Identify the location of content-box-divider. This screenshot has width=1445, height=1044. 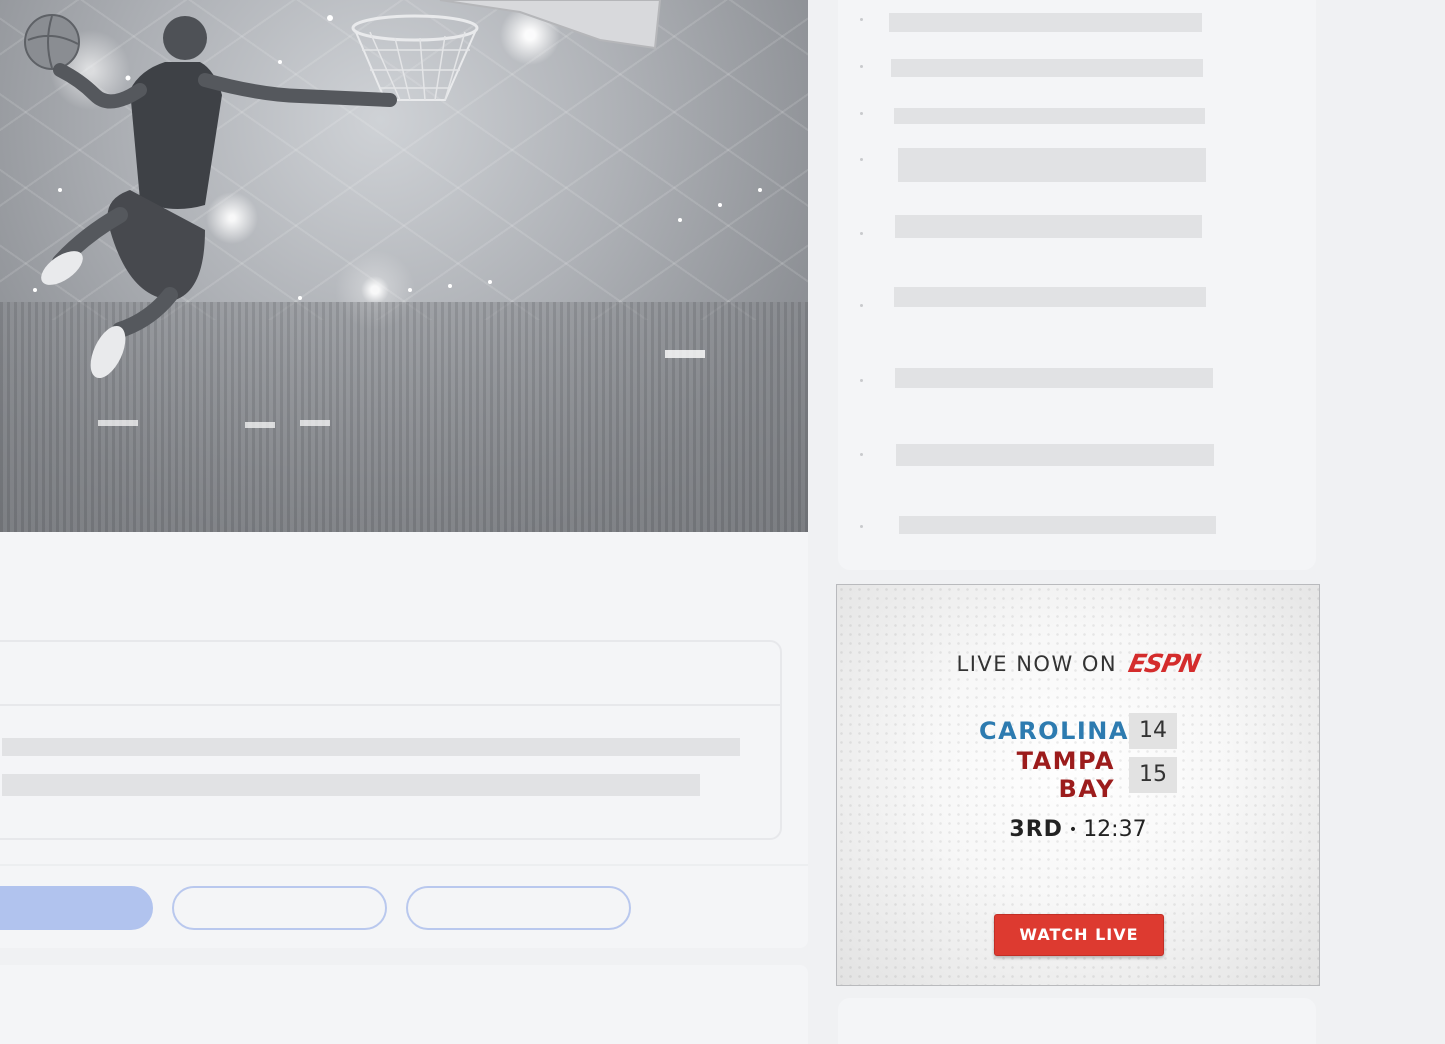
(390, 705).